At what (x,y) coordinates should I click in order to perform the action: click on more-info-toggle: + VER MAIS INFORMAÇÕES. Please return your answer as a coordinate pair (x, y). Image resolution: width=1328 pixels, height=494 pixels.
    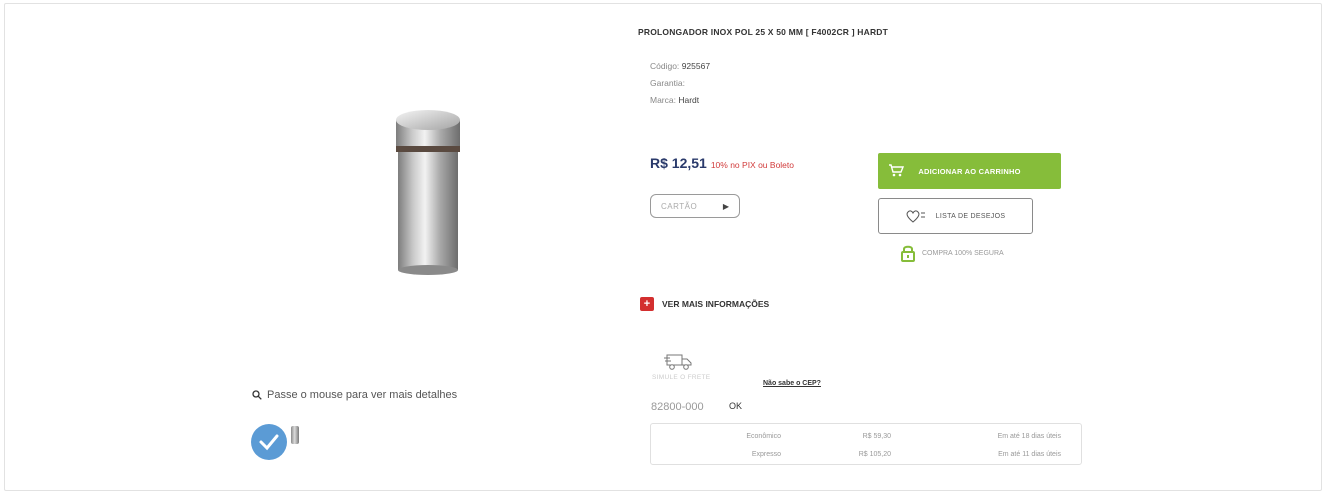
    Looking at the image, I should click on (704, 304).